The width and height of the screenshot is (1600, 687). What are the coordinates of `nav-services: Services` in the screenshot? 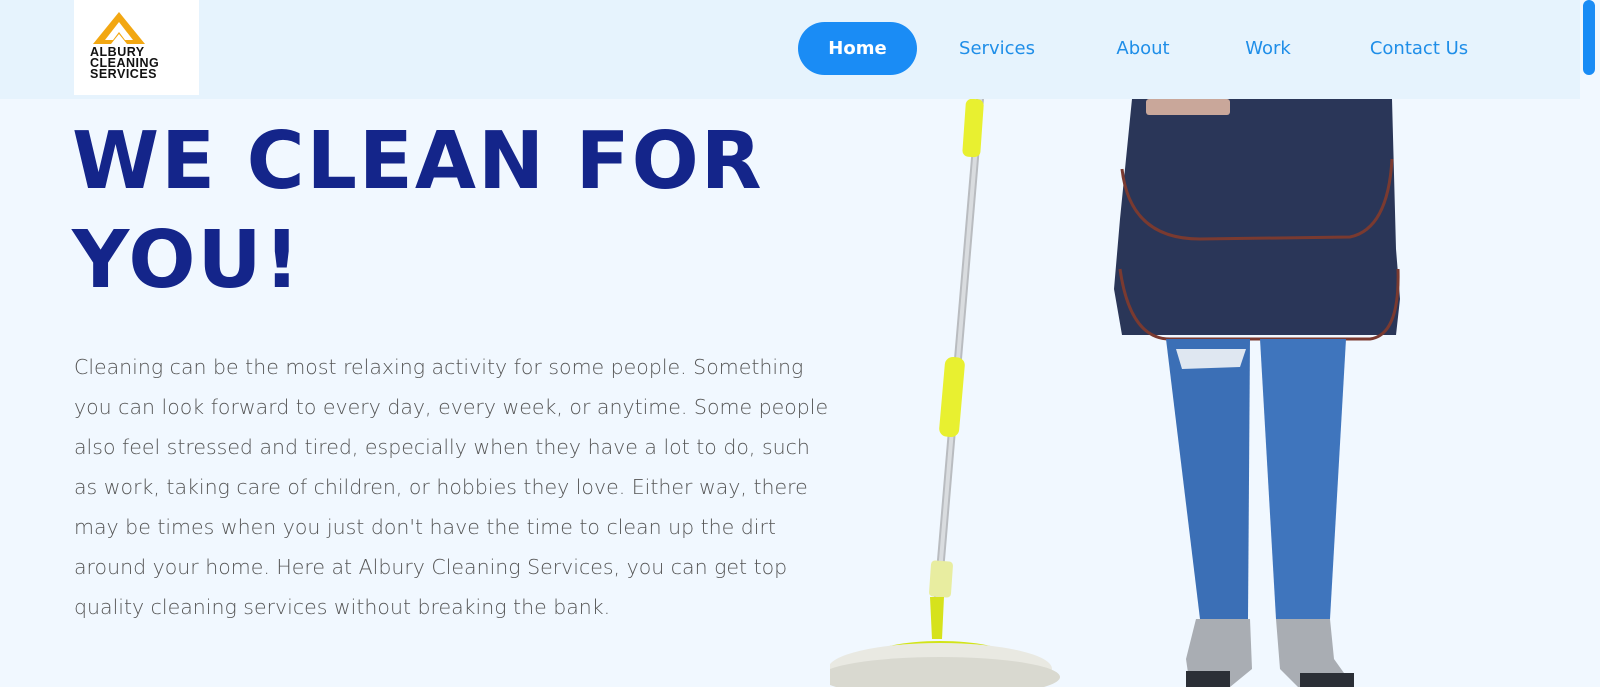 It's located at (997, 48).